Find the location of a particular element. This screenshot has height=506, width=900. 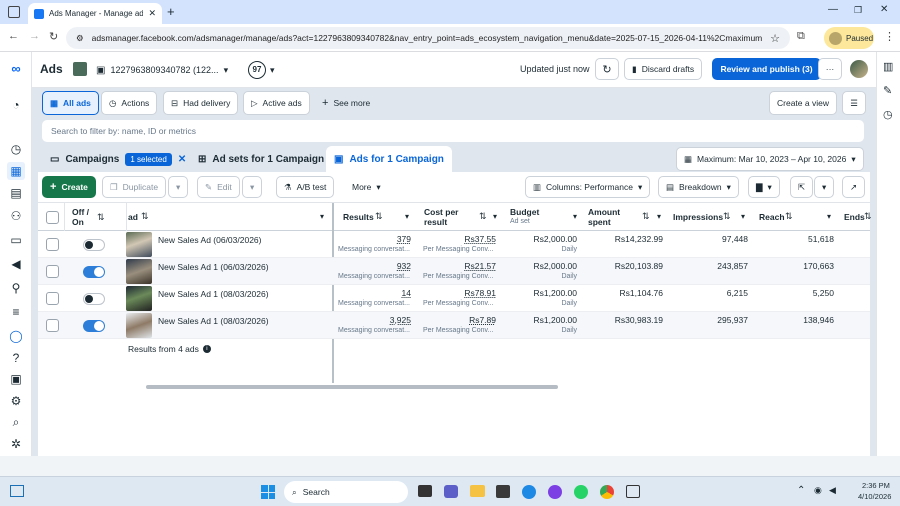

horizontal-scrollbar is located at coordinates (352, 387).